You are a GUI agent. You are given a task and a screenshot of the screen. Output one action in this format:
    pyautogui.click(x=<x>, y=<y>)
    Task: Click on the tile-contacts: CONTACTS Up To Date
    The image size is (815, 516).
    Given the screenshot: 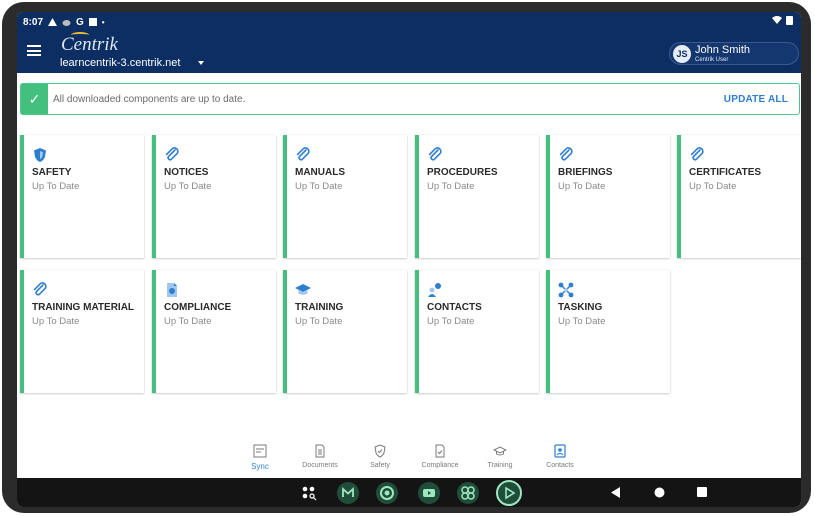 What is the action you would take?
    pyautogui.click(x=477, y=331)
    